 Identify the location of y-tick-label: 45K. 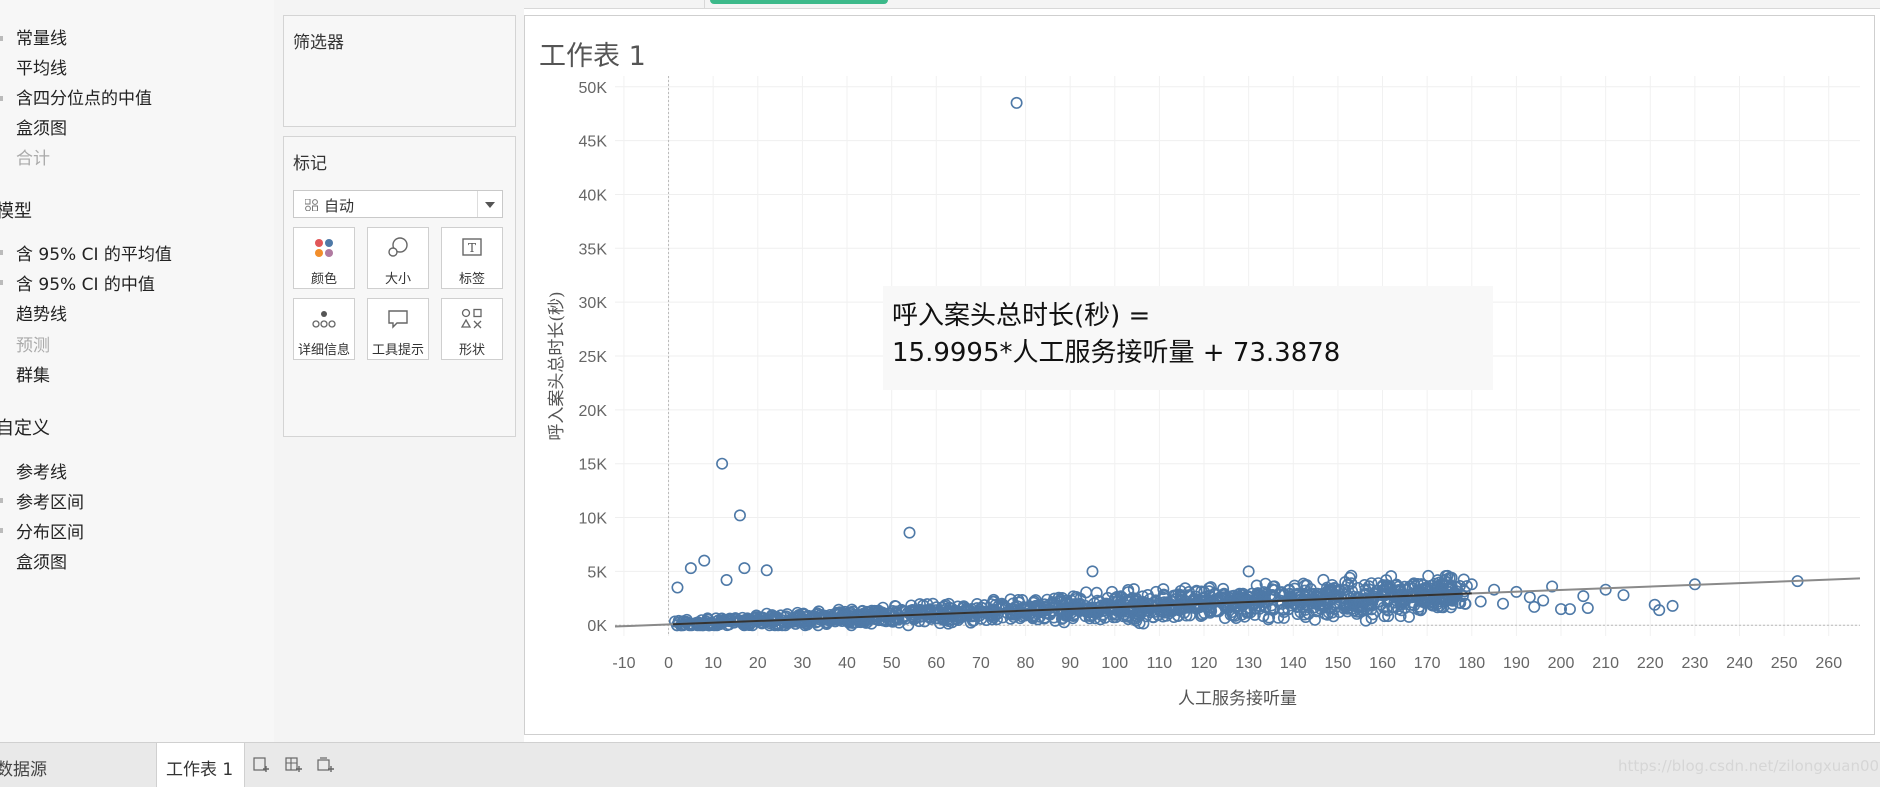
(593, 142).